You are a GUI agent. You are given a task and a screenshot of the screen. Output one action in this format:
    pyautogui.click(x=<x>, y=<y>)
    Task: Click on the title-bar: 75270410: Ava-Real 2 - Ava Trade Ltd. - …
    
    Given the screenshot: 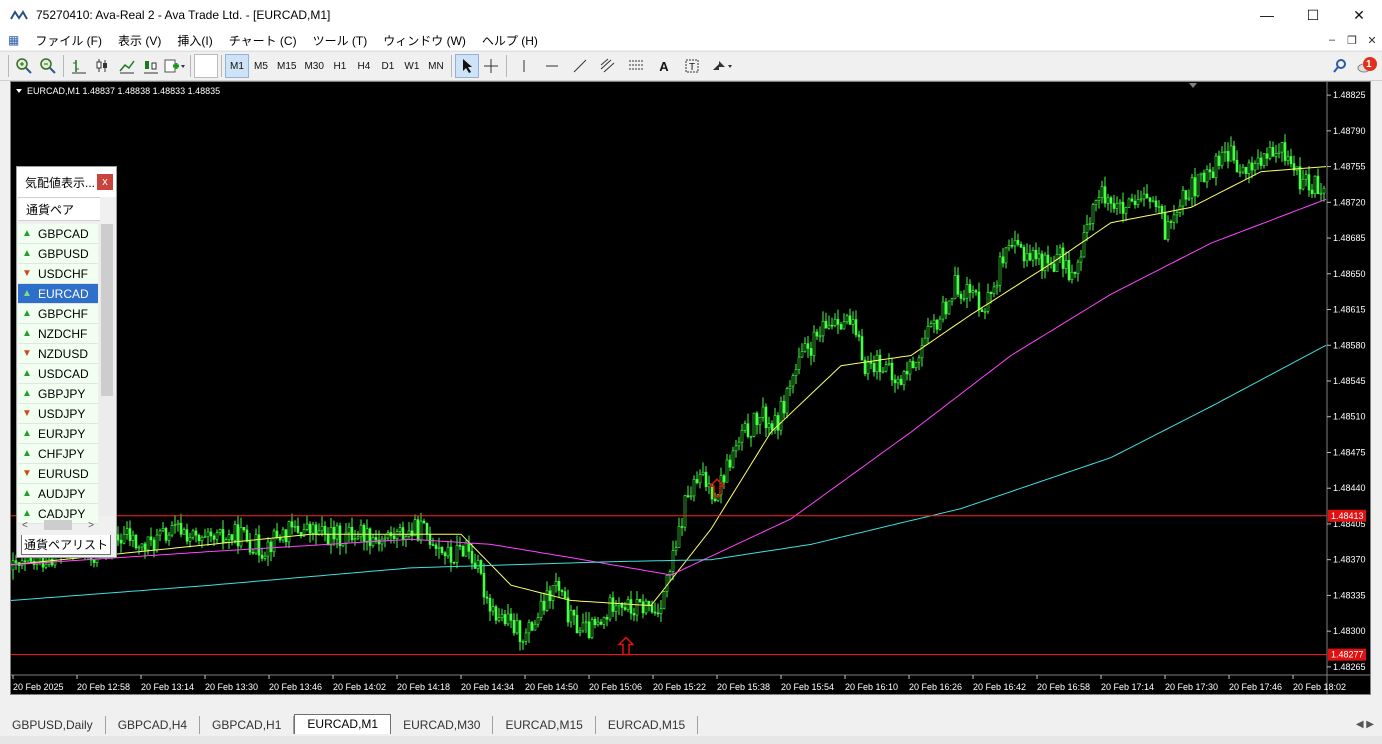 What is the action you would take?
    pyautogui.click(x=691, y=15)
    